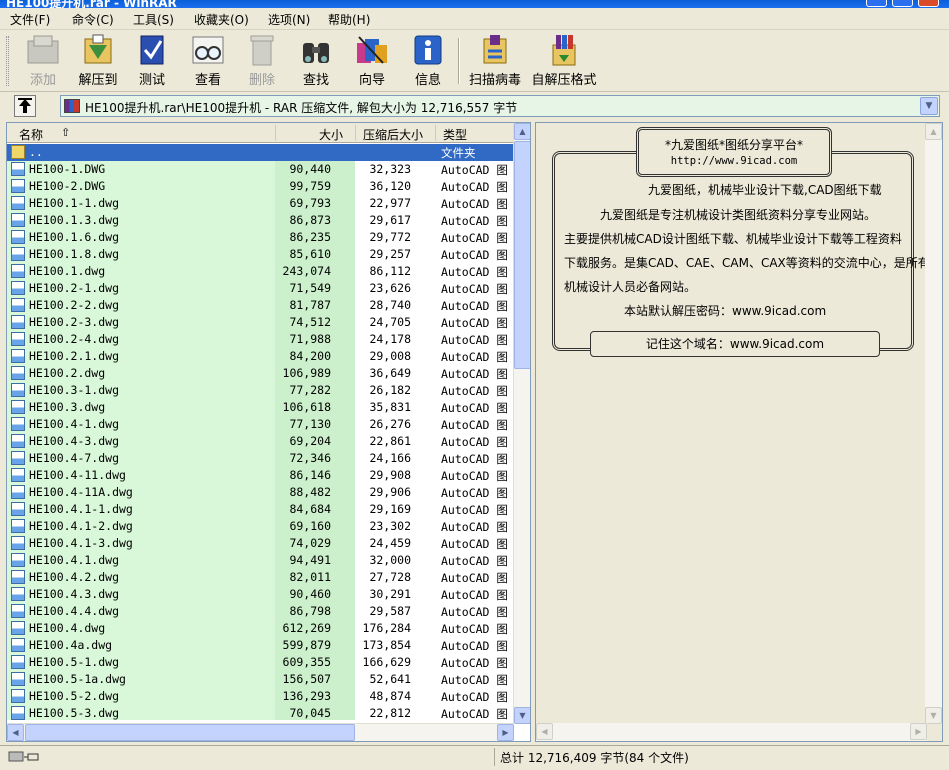 This screenshot has height=770, width=949. I want to click on file-row: HE100.2.dwg 106,989 36,649 AutoCAD 图, so click(260, 373).